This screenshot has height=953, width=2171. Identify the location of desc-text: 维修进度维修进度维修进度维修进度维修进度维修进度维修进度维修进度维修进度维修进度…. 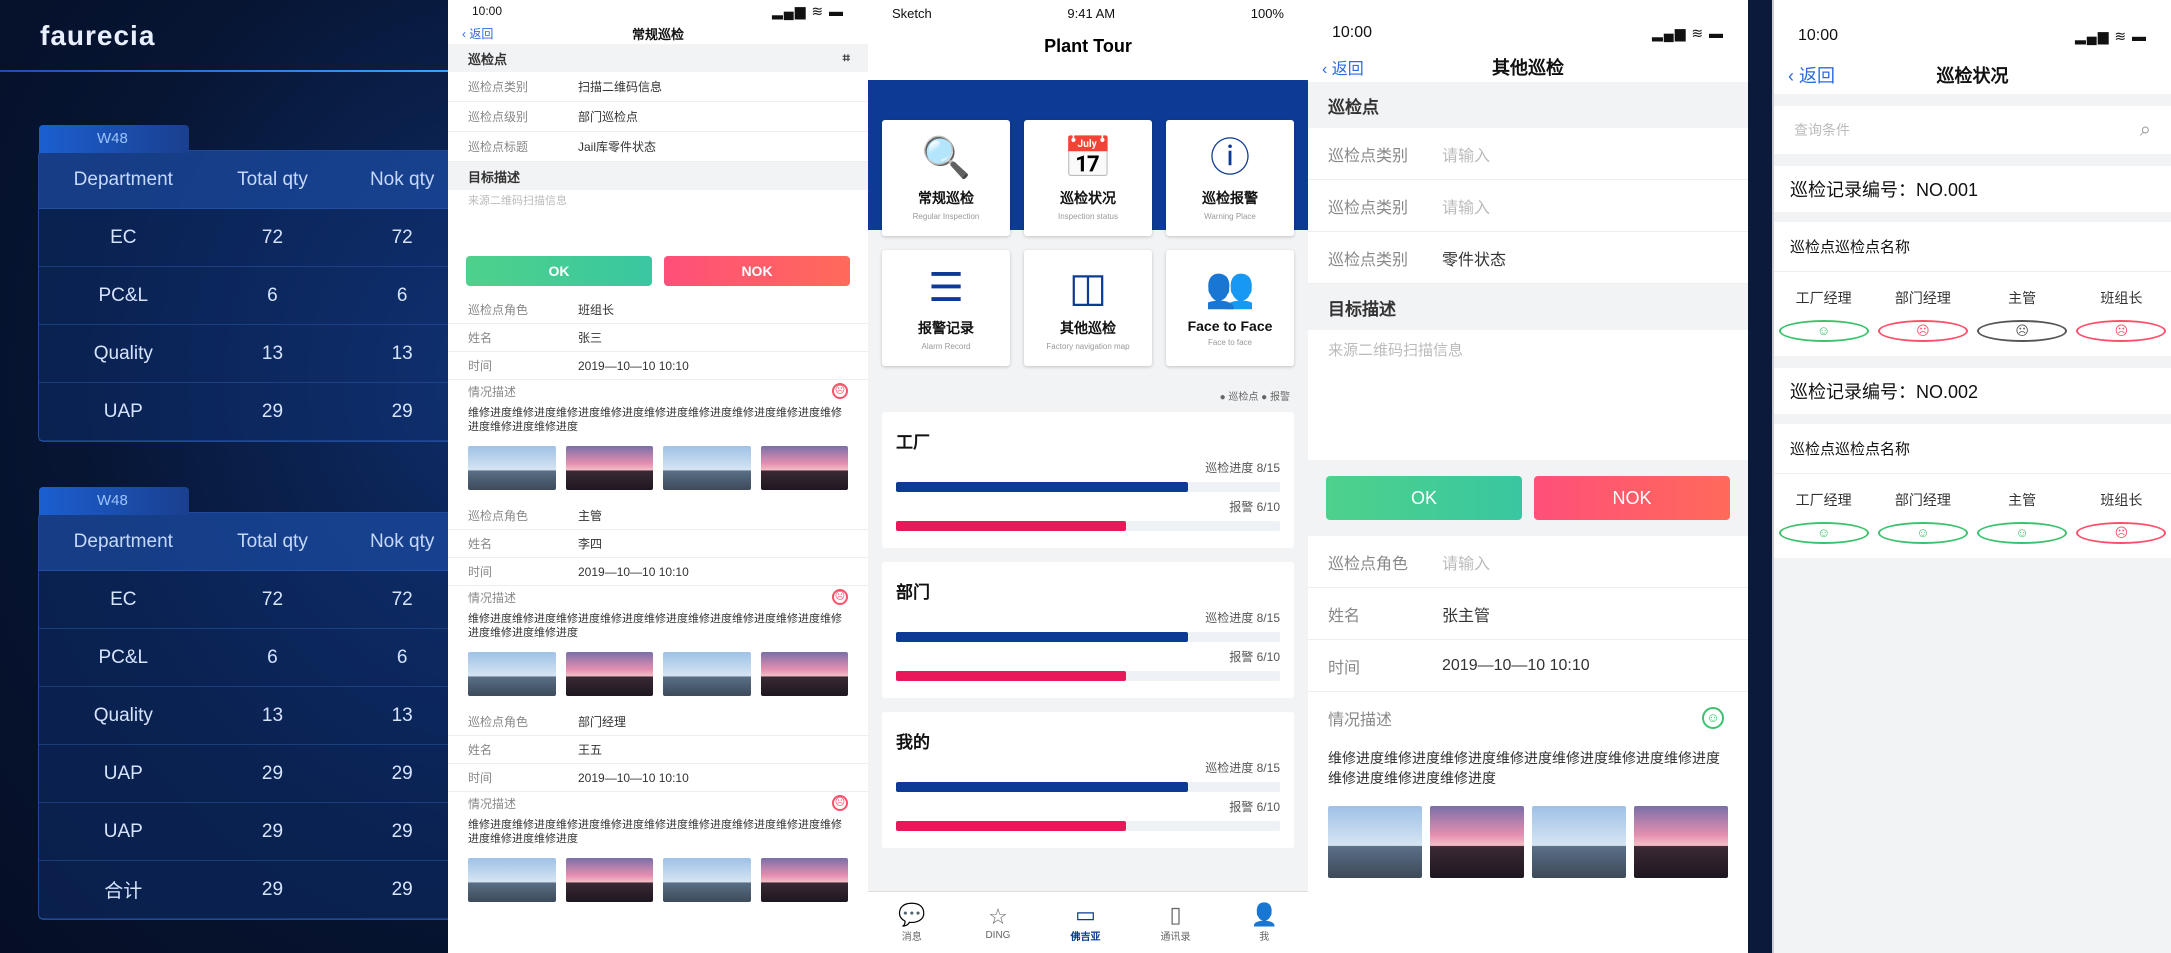
(655, 420).